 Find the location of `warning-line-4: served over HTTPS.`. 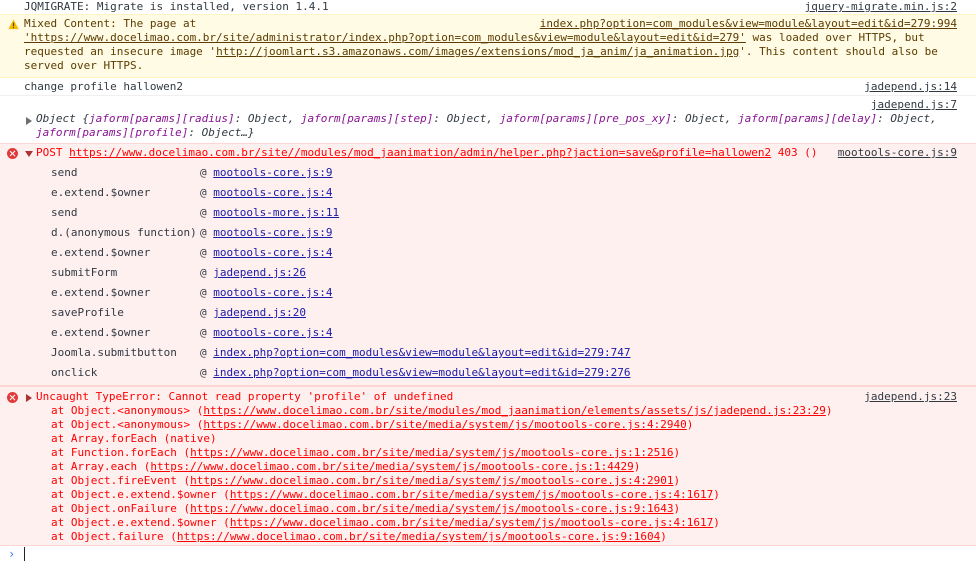

warning-line-4: served over HTTPS. is located at coordinates (84, 65).